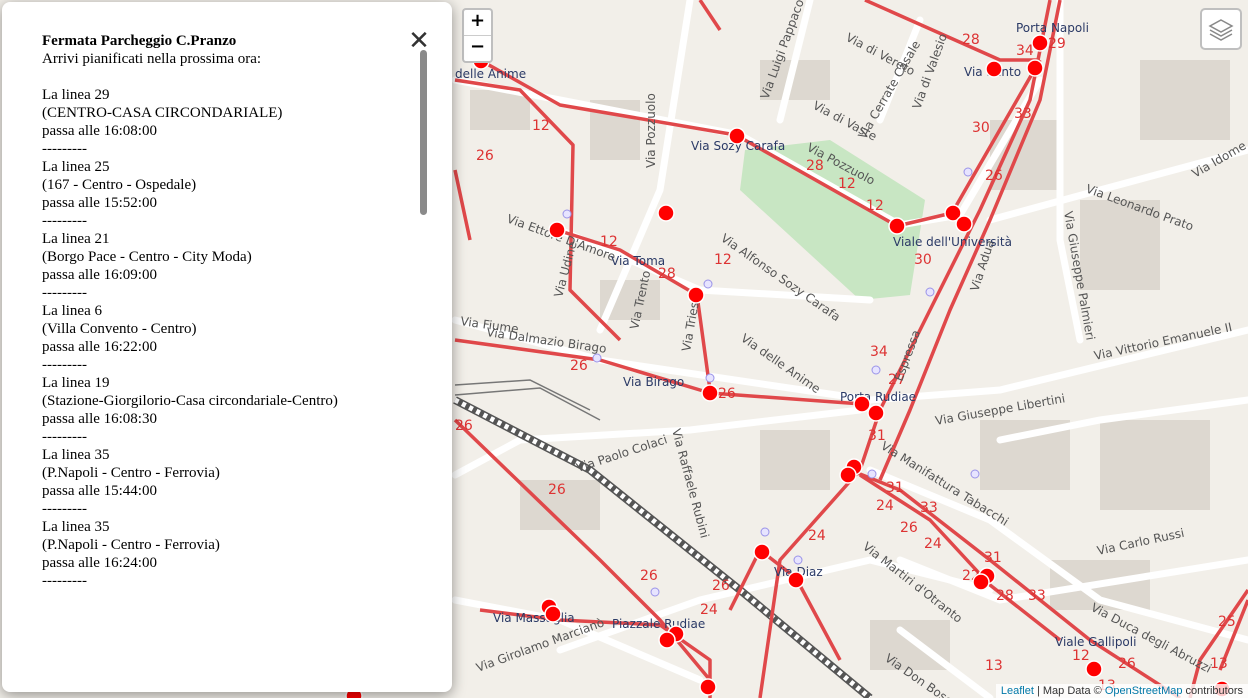 This screenshot has height=698, width=1248. Describe the element at coordinates (1069, 691) in the screenshot. I see `attribution-sep: | Map Data ©` at that location.